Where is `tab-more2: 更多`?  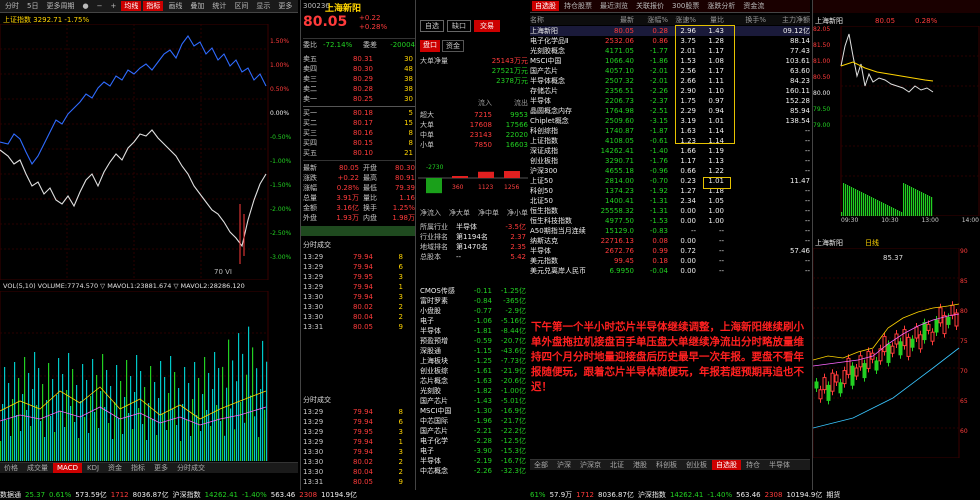 tab-more2: 更多 is located at coordinates (161, 468).